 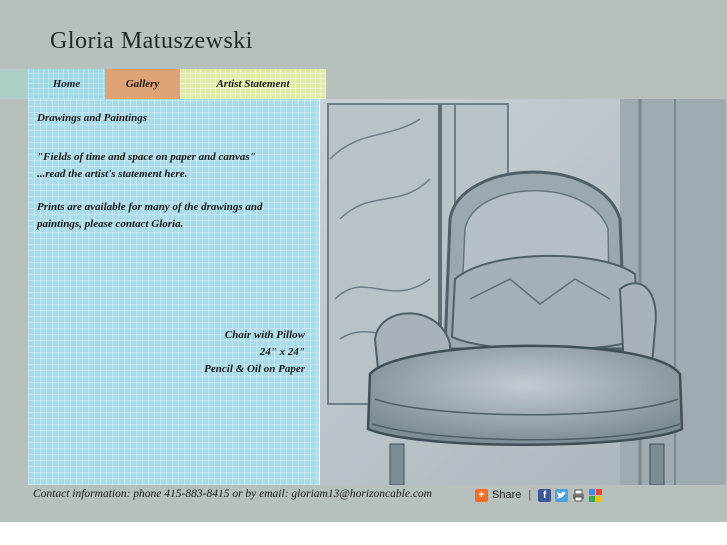 What do you see at coordinates (142, 84) in the screenshot?
I see `nav-gallery: Gallery` at bounding box center [142, 84].